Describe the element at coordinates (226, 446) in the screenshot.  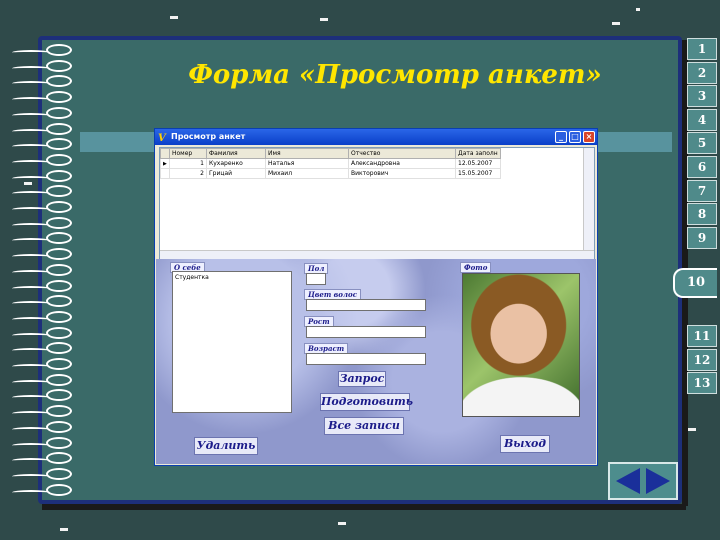
I see `delete-button: Удалить` at that location.